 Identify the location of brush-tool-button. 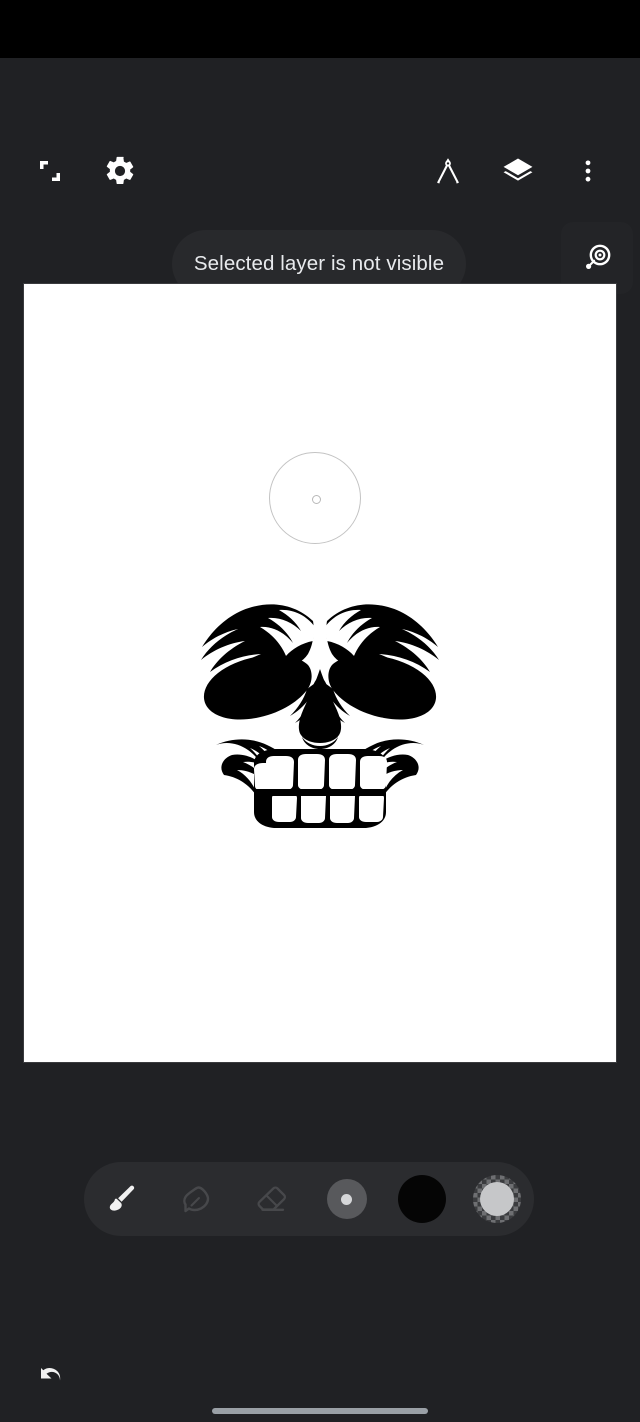
(121, 1199).